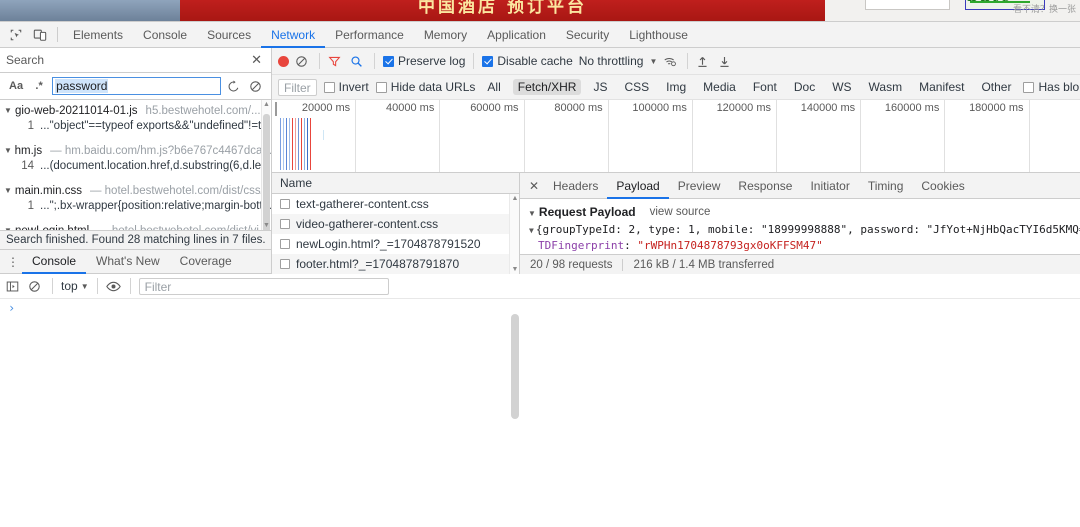 Image resolution: width=1080 pixels, height=527 pixels. What do you see at coordinates (39, 86) in the screenshot?
I see `regex-button: .*` at bounding box center [39, 86].